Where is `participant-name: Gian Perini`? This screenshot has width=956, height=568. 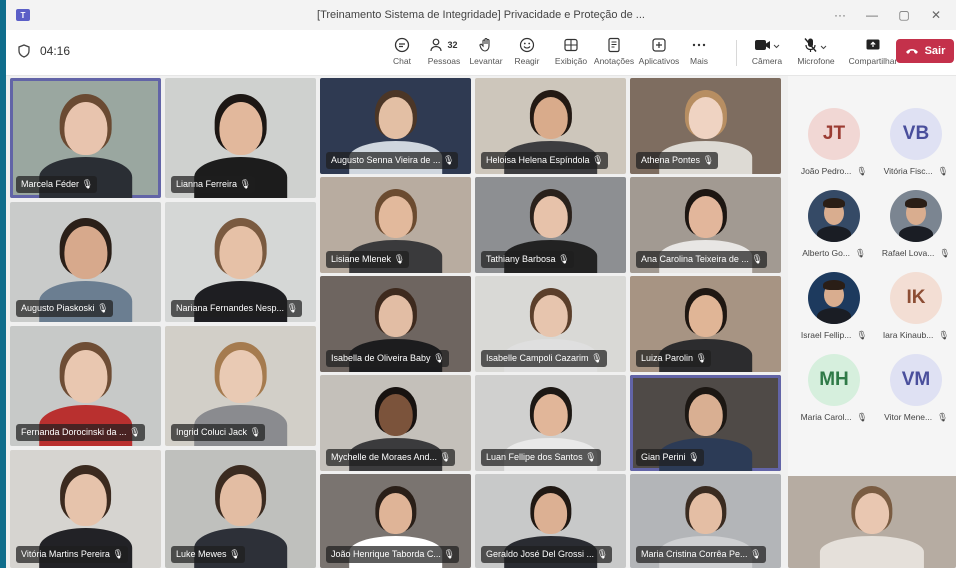 participant-name: Gian Perini is located at coordinates (663, 457).